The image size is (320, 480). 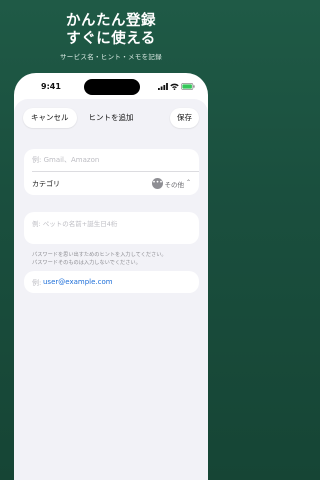 I want to click on footnote-line2: パスワードそのものは入力しないでください。, so click(x=86, y=263).